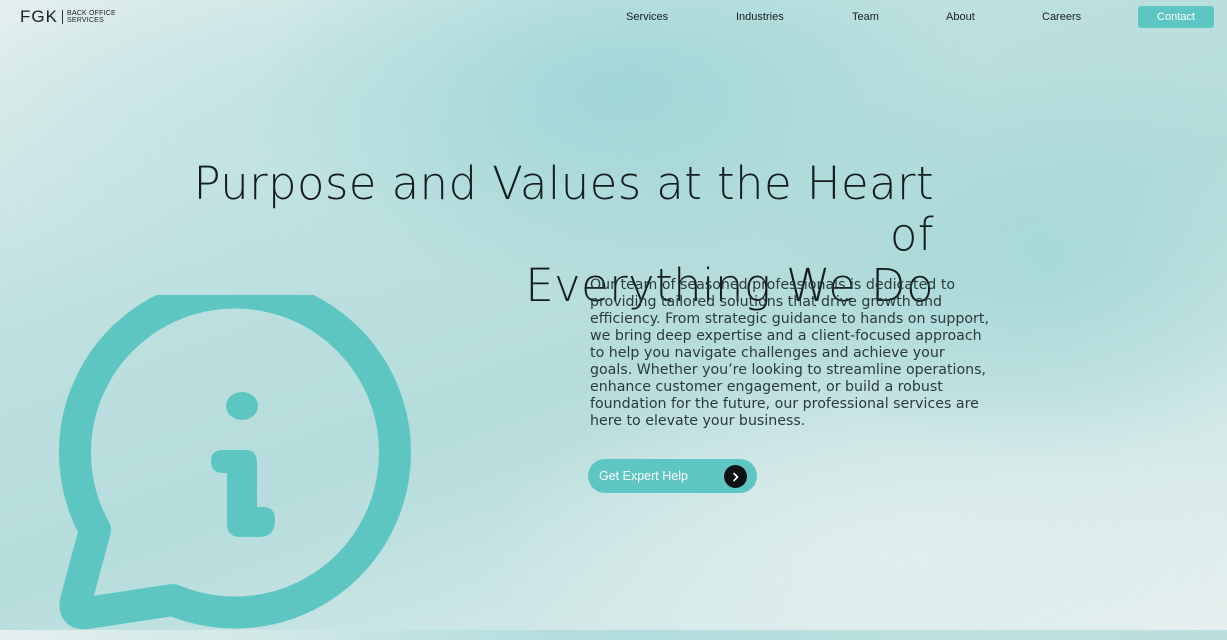  Describe the element at coordinates (960, 17) in the screenshot. I see `nav-item-about: About` at that location.